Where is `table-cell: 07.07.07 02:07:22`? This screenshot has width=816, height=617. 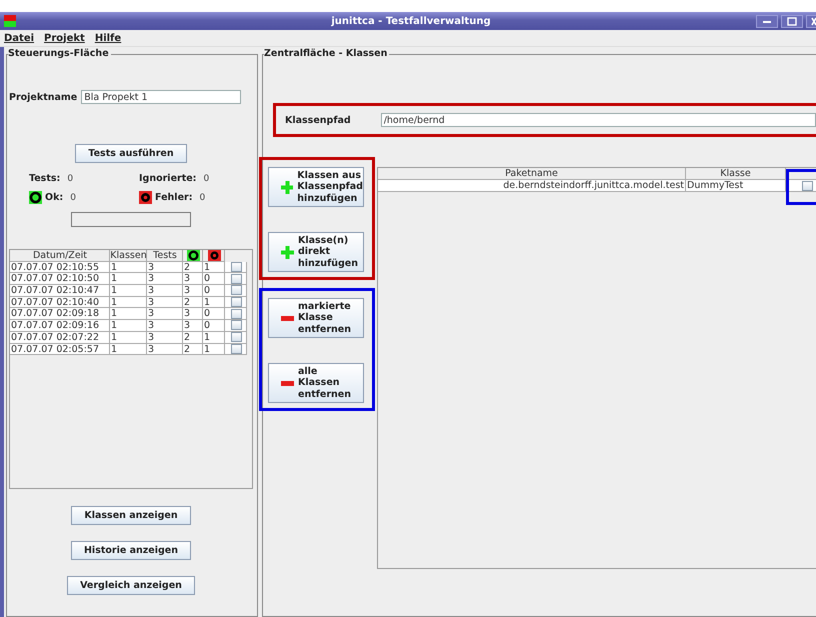 table-cell: 07.07.07 02:07:22 is located at coordinates (60, 338).